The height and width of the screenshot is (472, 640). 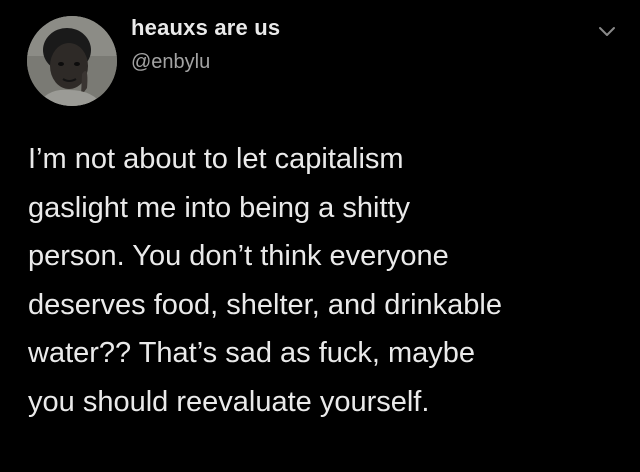 I want to click on avatar-photo, so click(x=72, y=61).